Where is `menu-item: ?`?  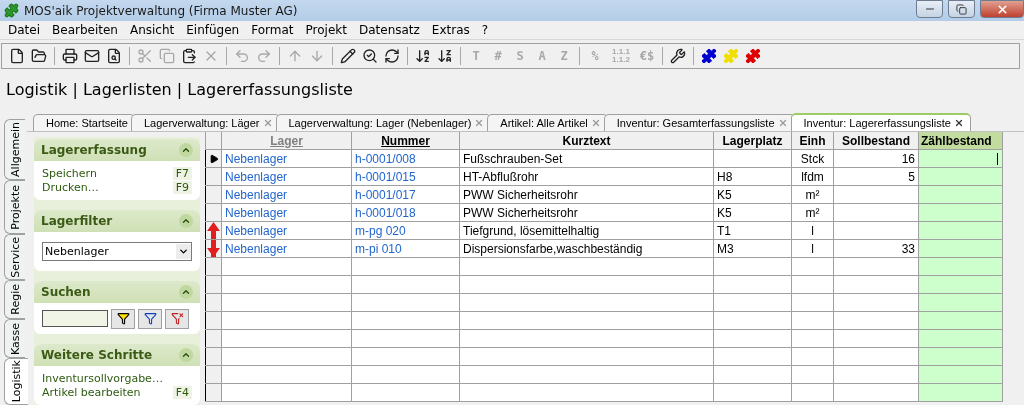
menu-item: ? is located at coordinates (485, 30).